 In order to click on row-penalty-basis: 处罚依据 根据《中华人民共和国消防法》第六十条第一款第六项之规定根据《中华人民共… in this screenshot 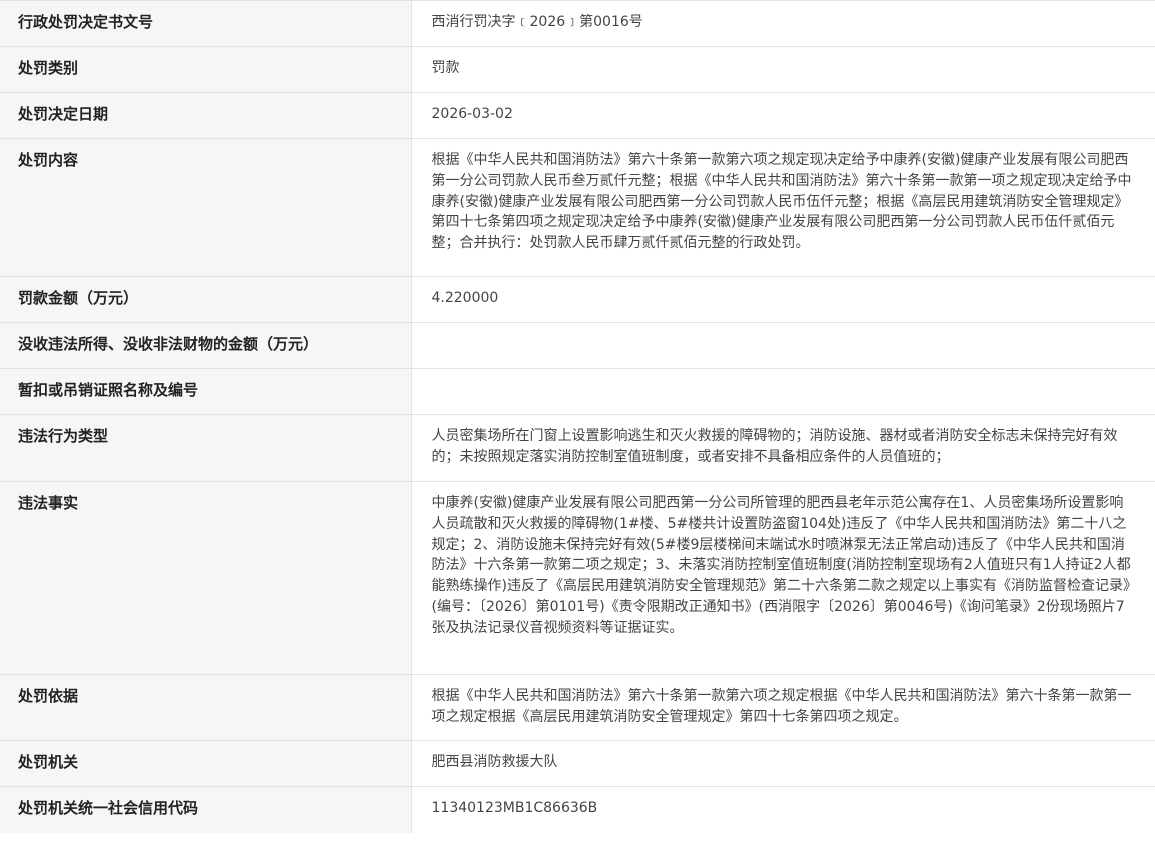, I will do `click(577, 707)`.